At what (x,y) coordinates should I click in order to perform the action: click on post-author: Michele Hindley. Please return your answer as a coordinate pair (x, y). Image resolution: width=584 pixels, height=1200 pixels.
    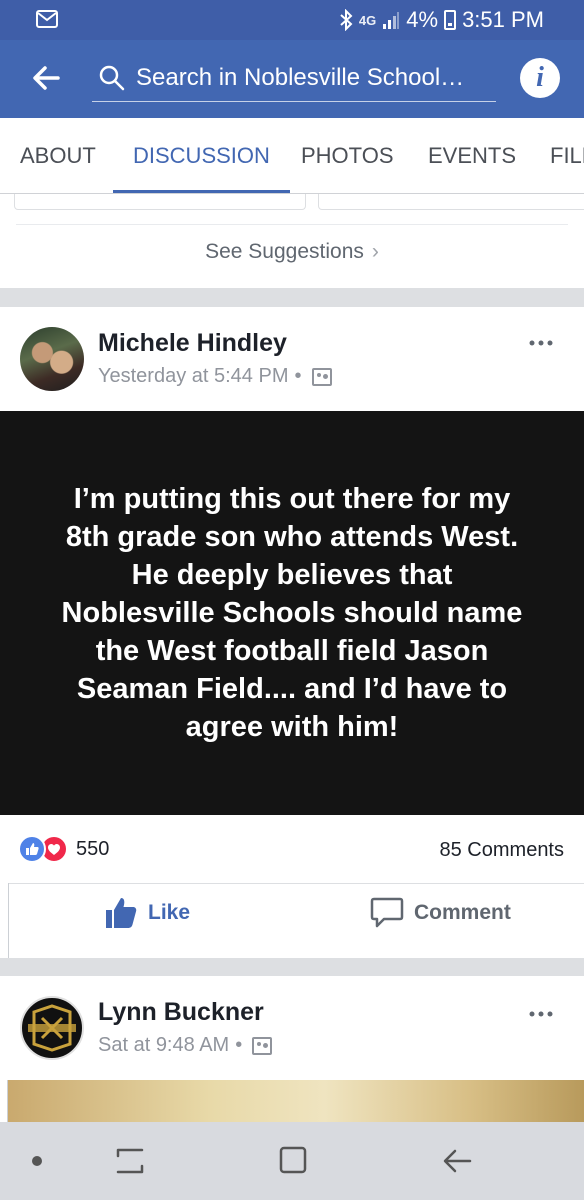
    Looking at the image, I should click on (192, 343).